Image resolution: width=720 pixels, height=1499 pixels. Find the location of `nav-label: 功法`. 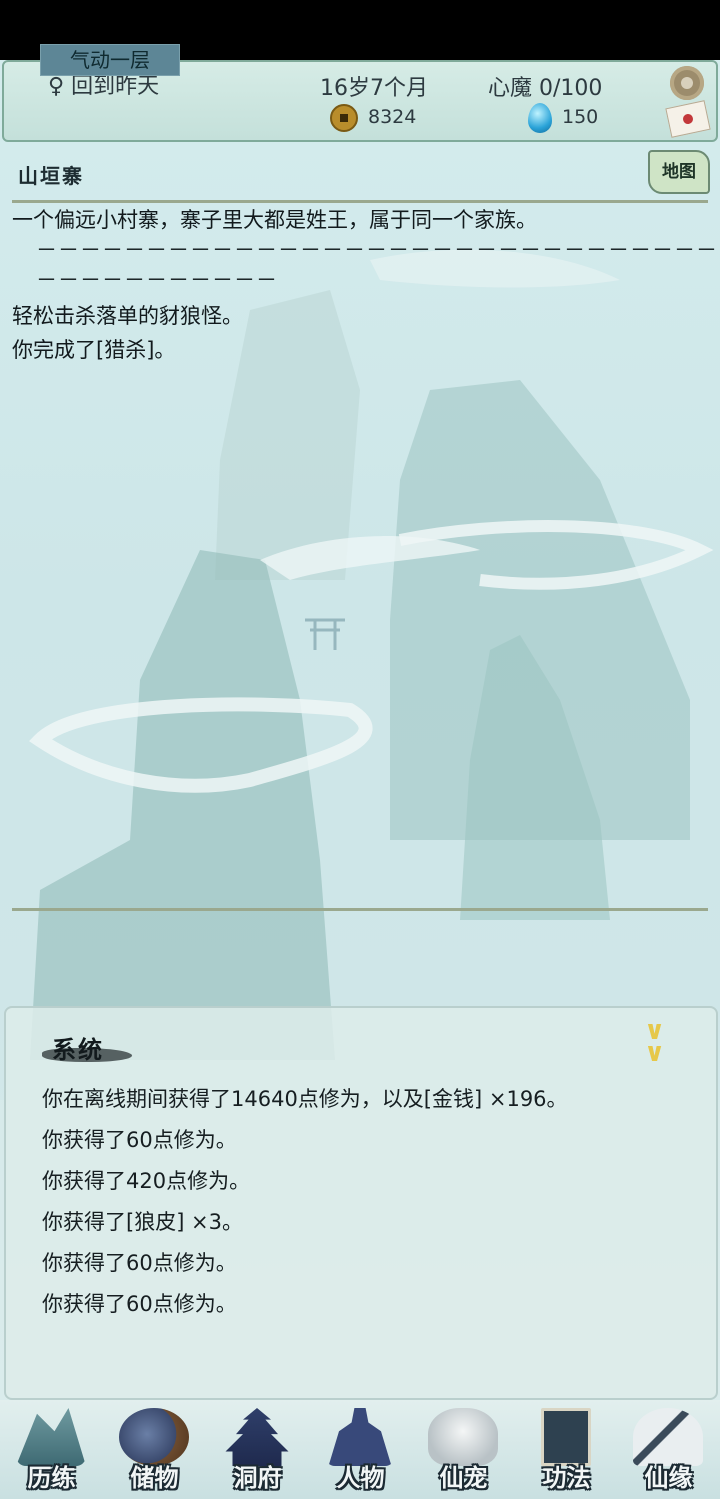

nav-label: 功法 is located at coordinates (566, 1477).